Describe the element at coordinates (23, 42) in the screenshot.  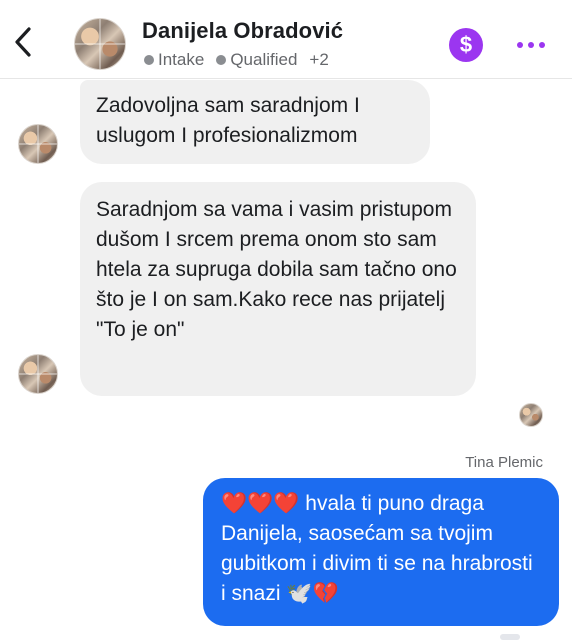
I see `back-arrow-icon` at that location.